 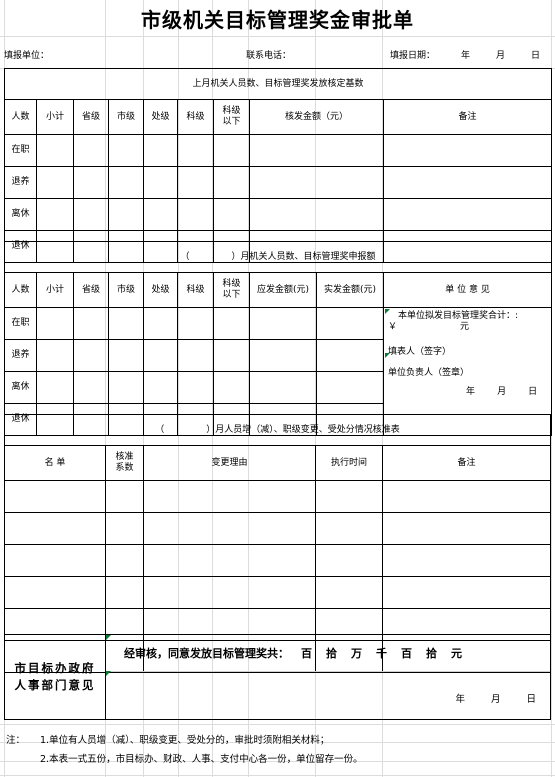 I want to click on reporting-unit-label: 填报单位：, so click(x=27, y=56).